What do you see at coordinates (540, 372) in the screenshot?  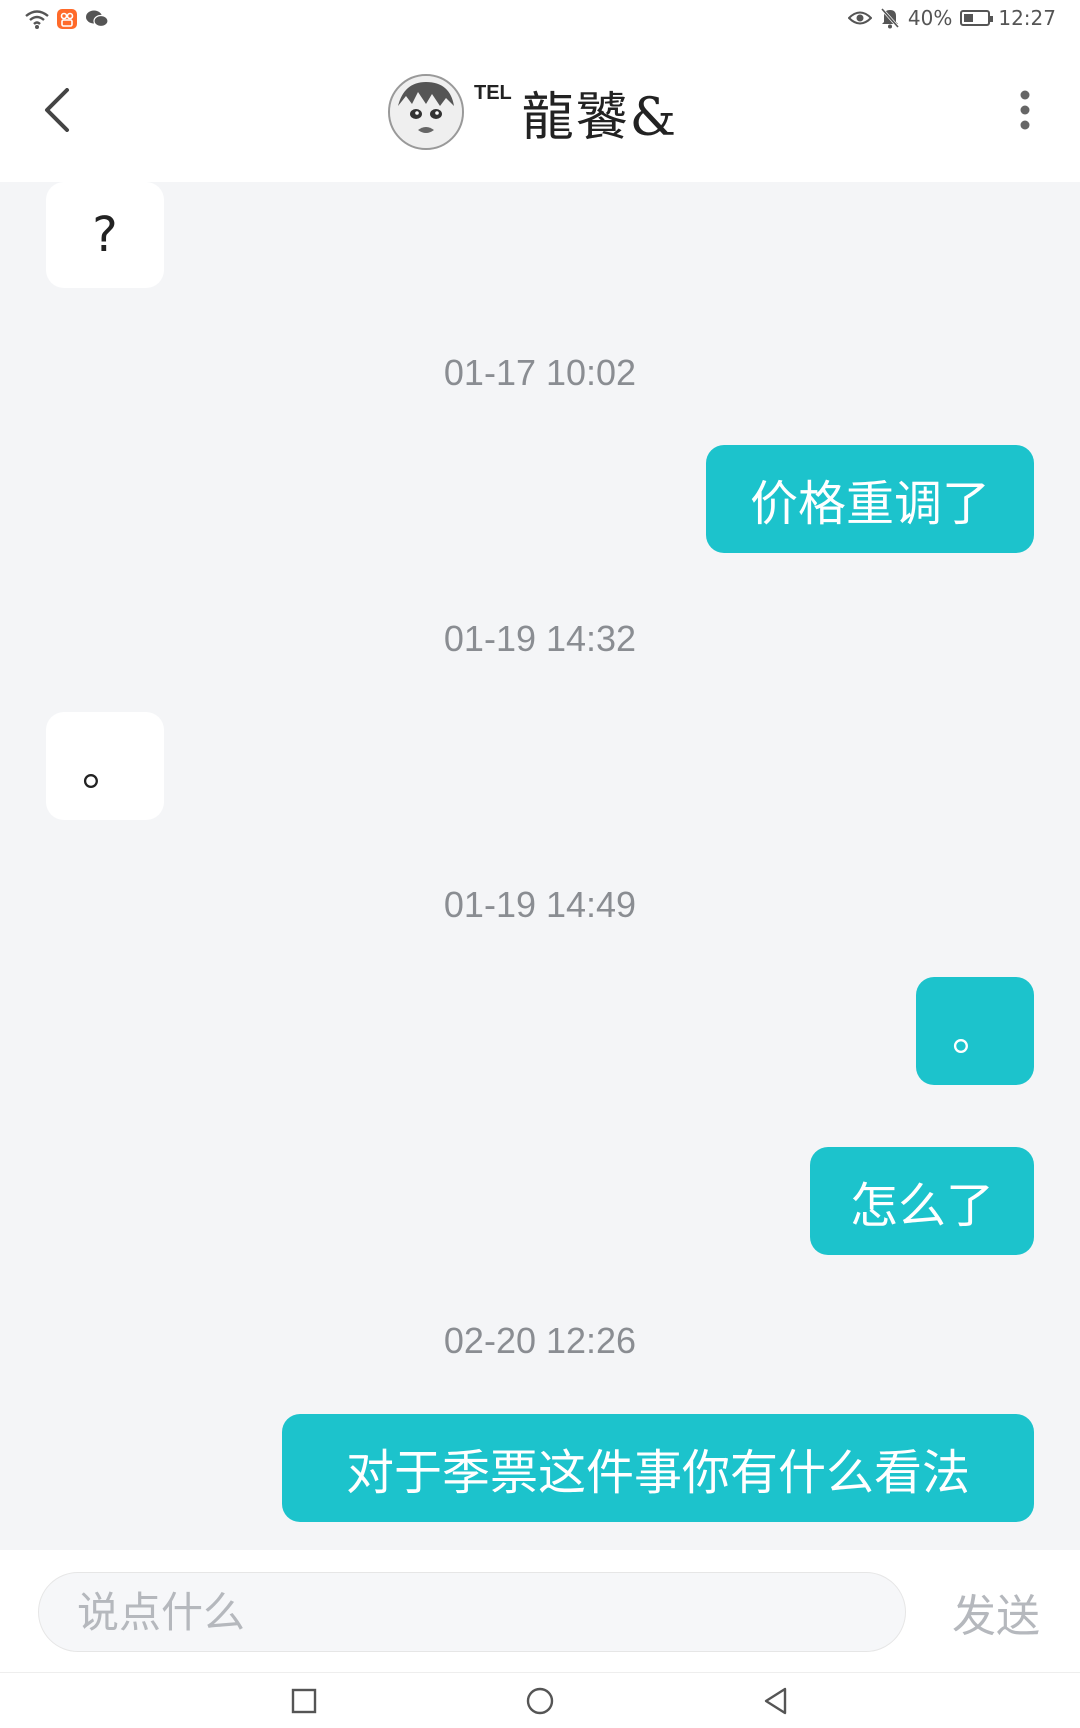 I see `message-timestamp: 01-17 10:02` at bounding box center [540, 372].